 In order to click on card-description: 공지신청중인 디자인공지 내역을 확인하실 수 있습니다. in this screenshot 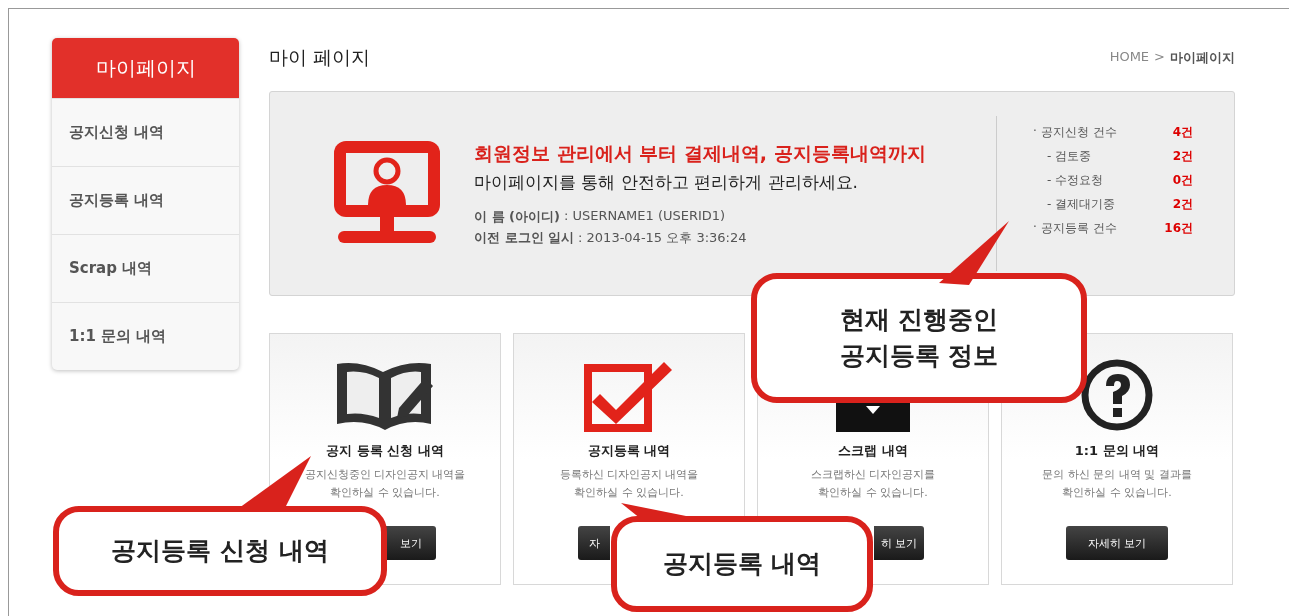, I will do `click(385, 484)`.